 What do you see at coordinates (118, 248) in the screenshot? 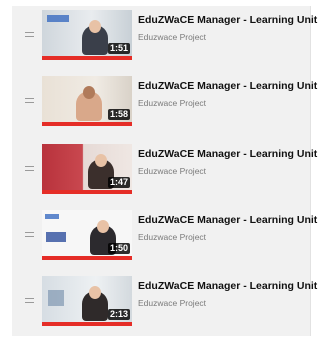
I see `duration-badge: 1:50` at bounding box center [118, 248].